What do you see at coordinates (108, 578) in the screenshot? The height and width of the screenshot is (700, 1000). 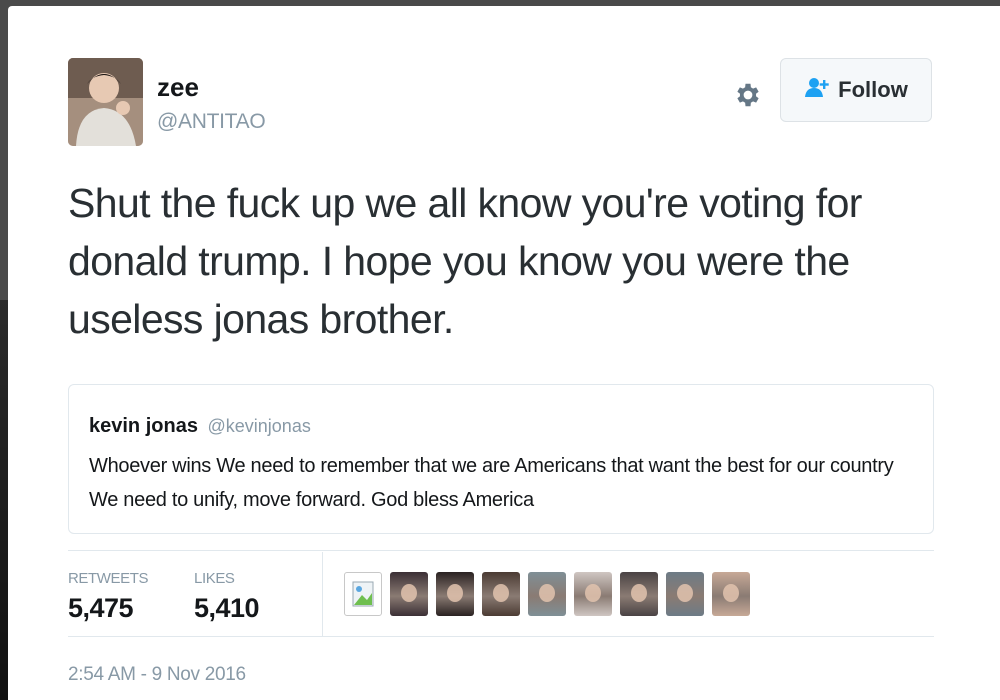 I see `retweets-label: RETWEETS` at bounding box center [108, 578].